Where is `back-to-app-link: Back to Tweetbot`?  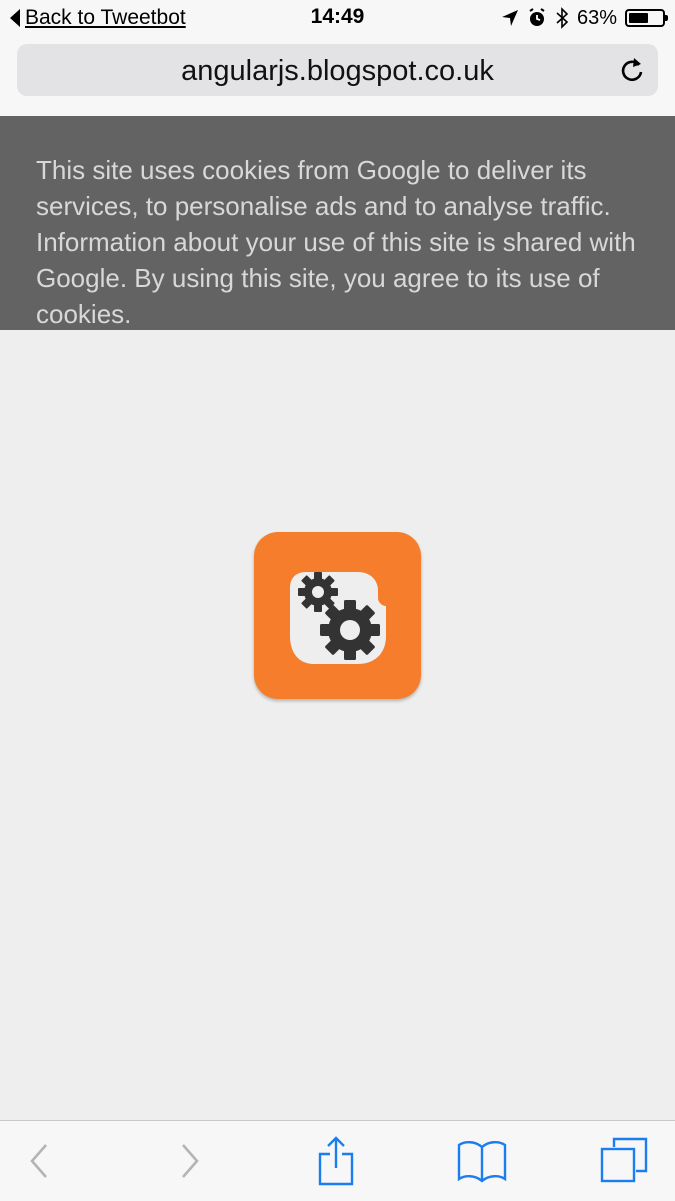 back-to-app-link: Back to Tweetbot is located at coordinates (98, 18).